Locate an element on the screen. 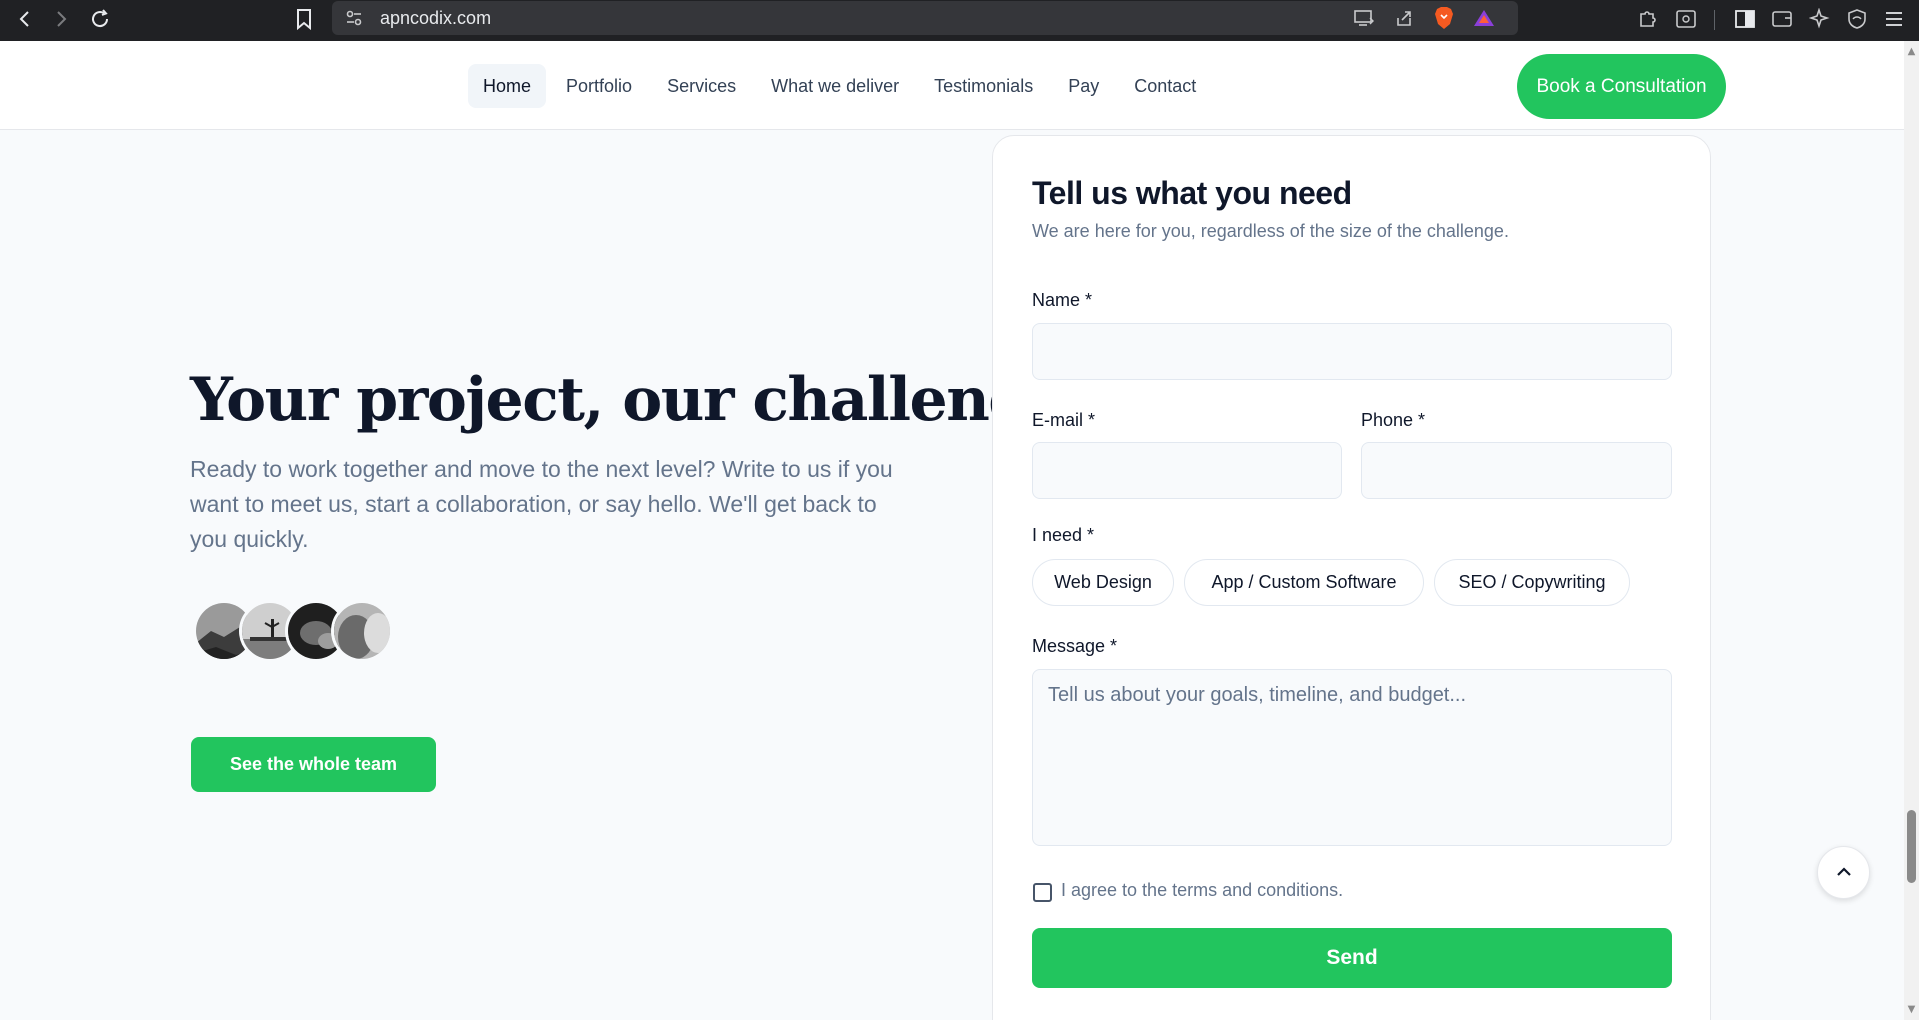 Image resolution: width=1919 pixels, height=1020 pixels. share-icon is located at coordinates (1404, 18).